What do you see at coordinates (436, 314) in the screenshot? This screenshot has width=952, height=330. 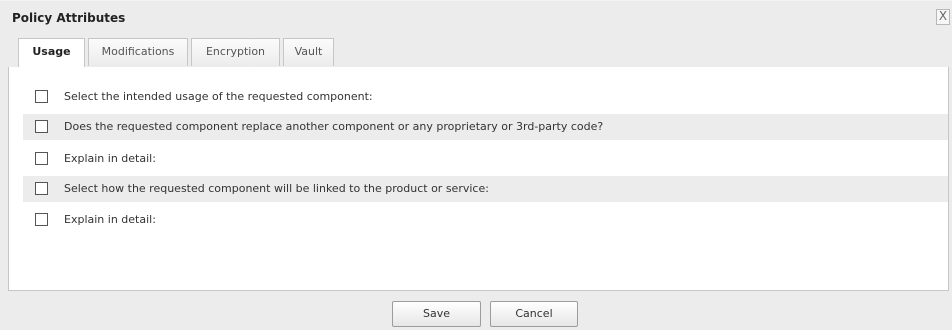 I see `save-button: Save` at bounding box center [436, 314].